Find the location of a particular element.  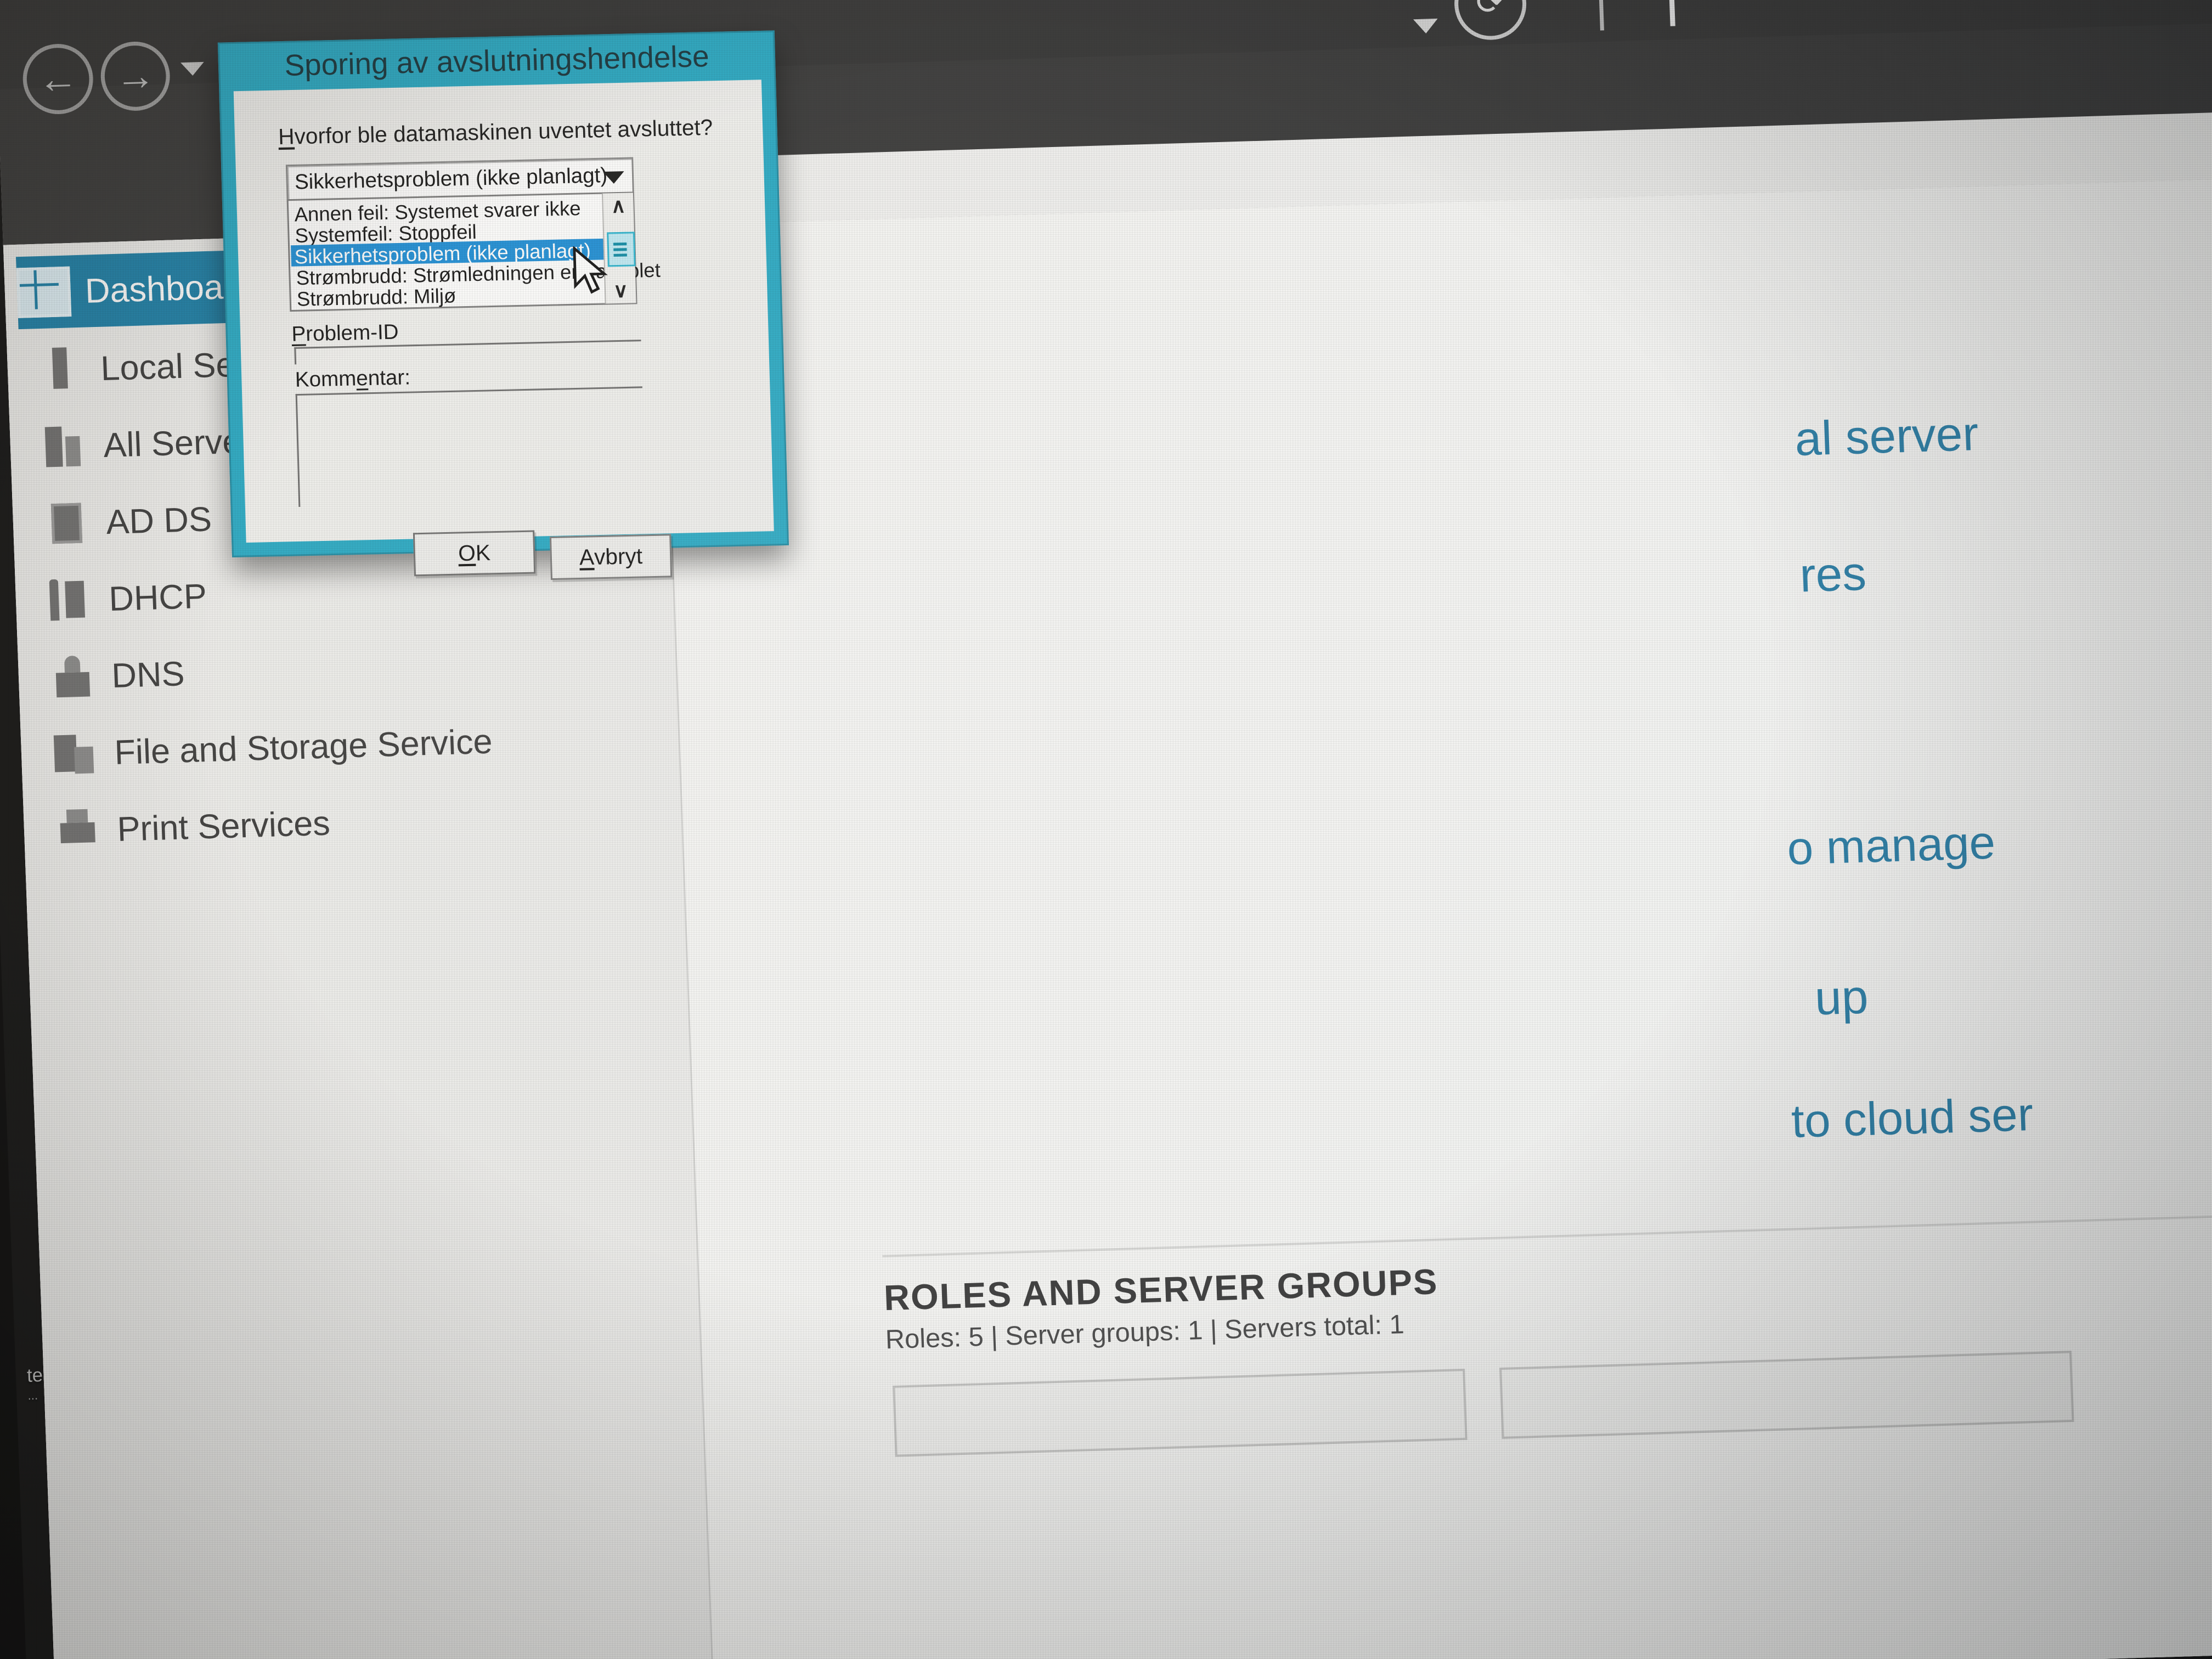

server-icon is located at coordinates (62, 370).